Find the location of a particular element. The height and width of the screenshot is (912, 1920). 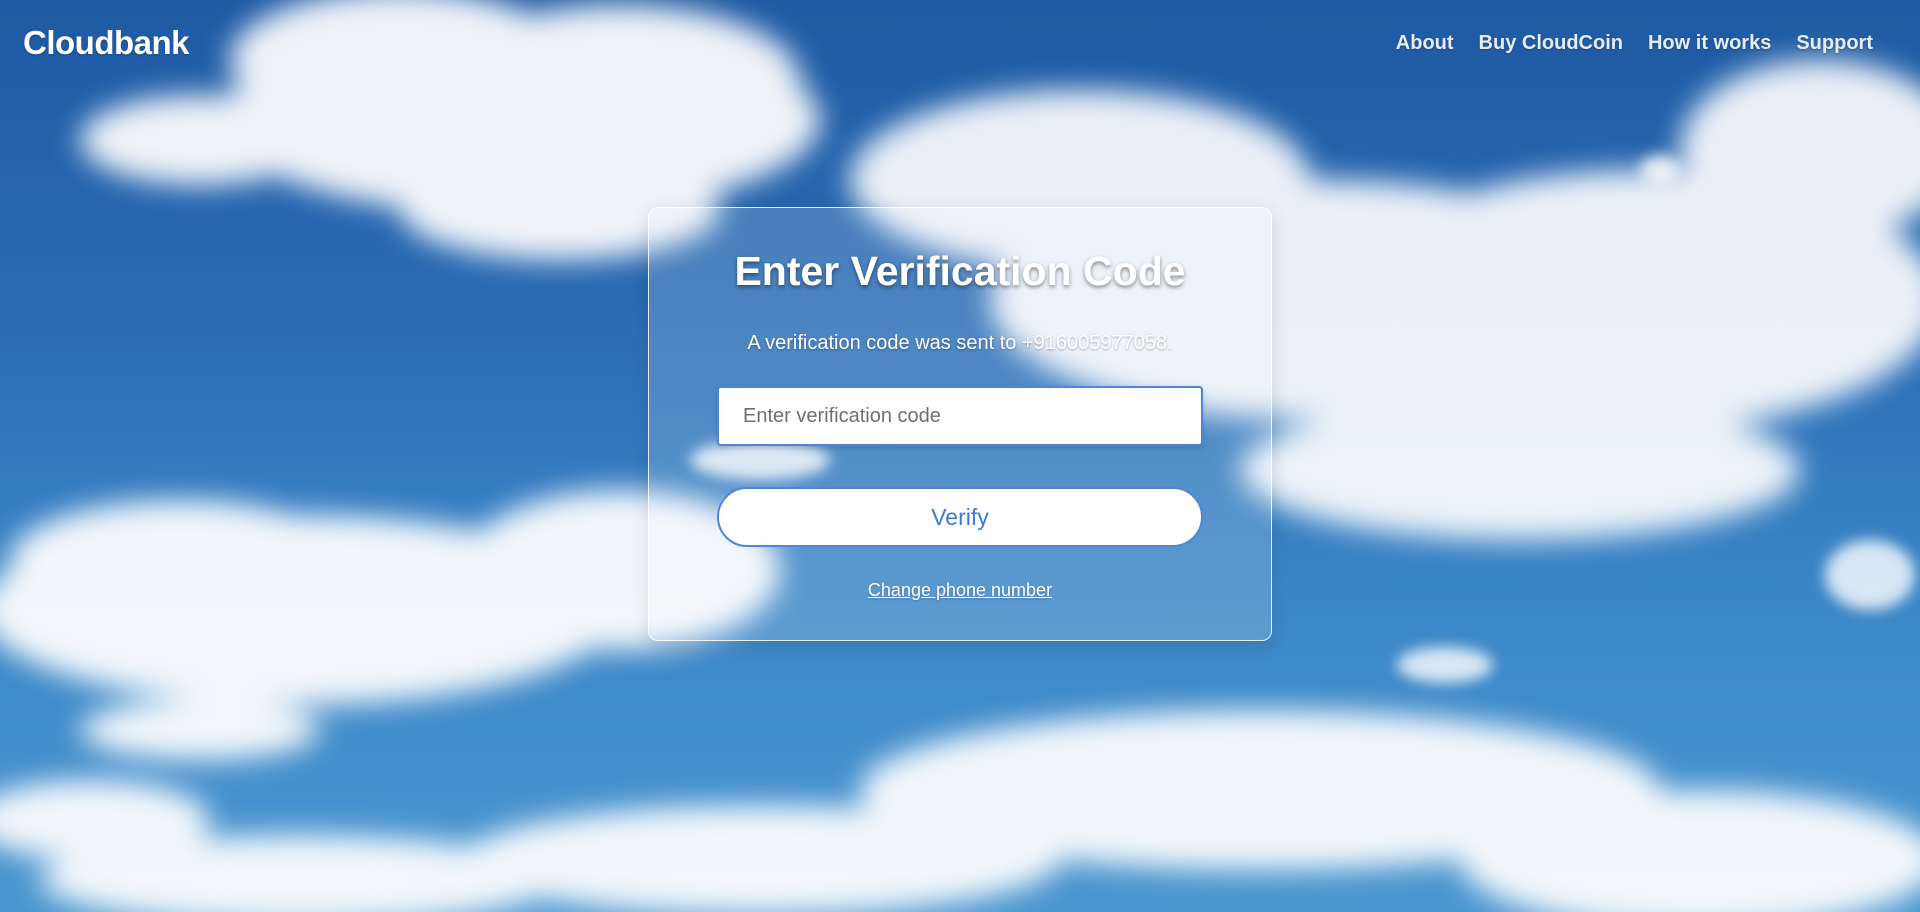

nav-link-support: Support is located at coordinates (1834, 43).